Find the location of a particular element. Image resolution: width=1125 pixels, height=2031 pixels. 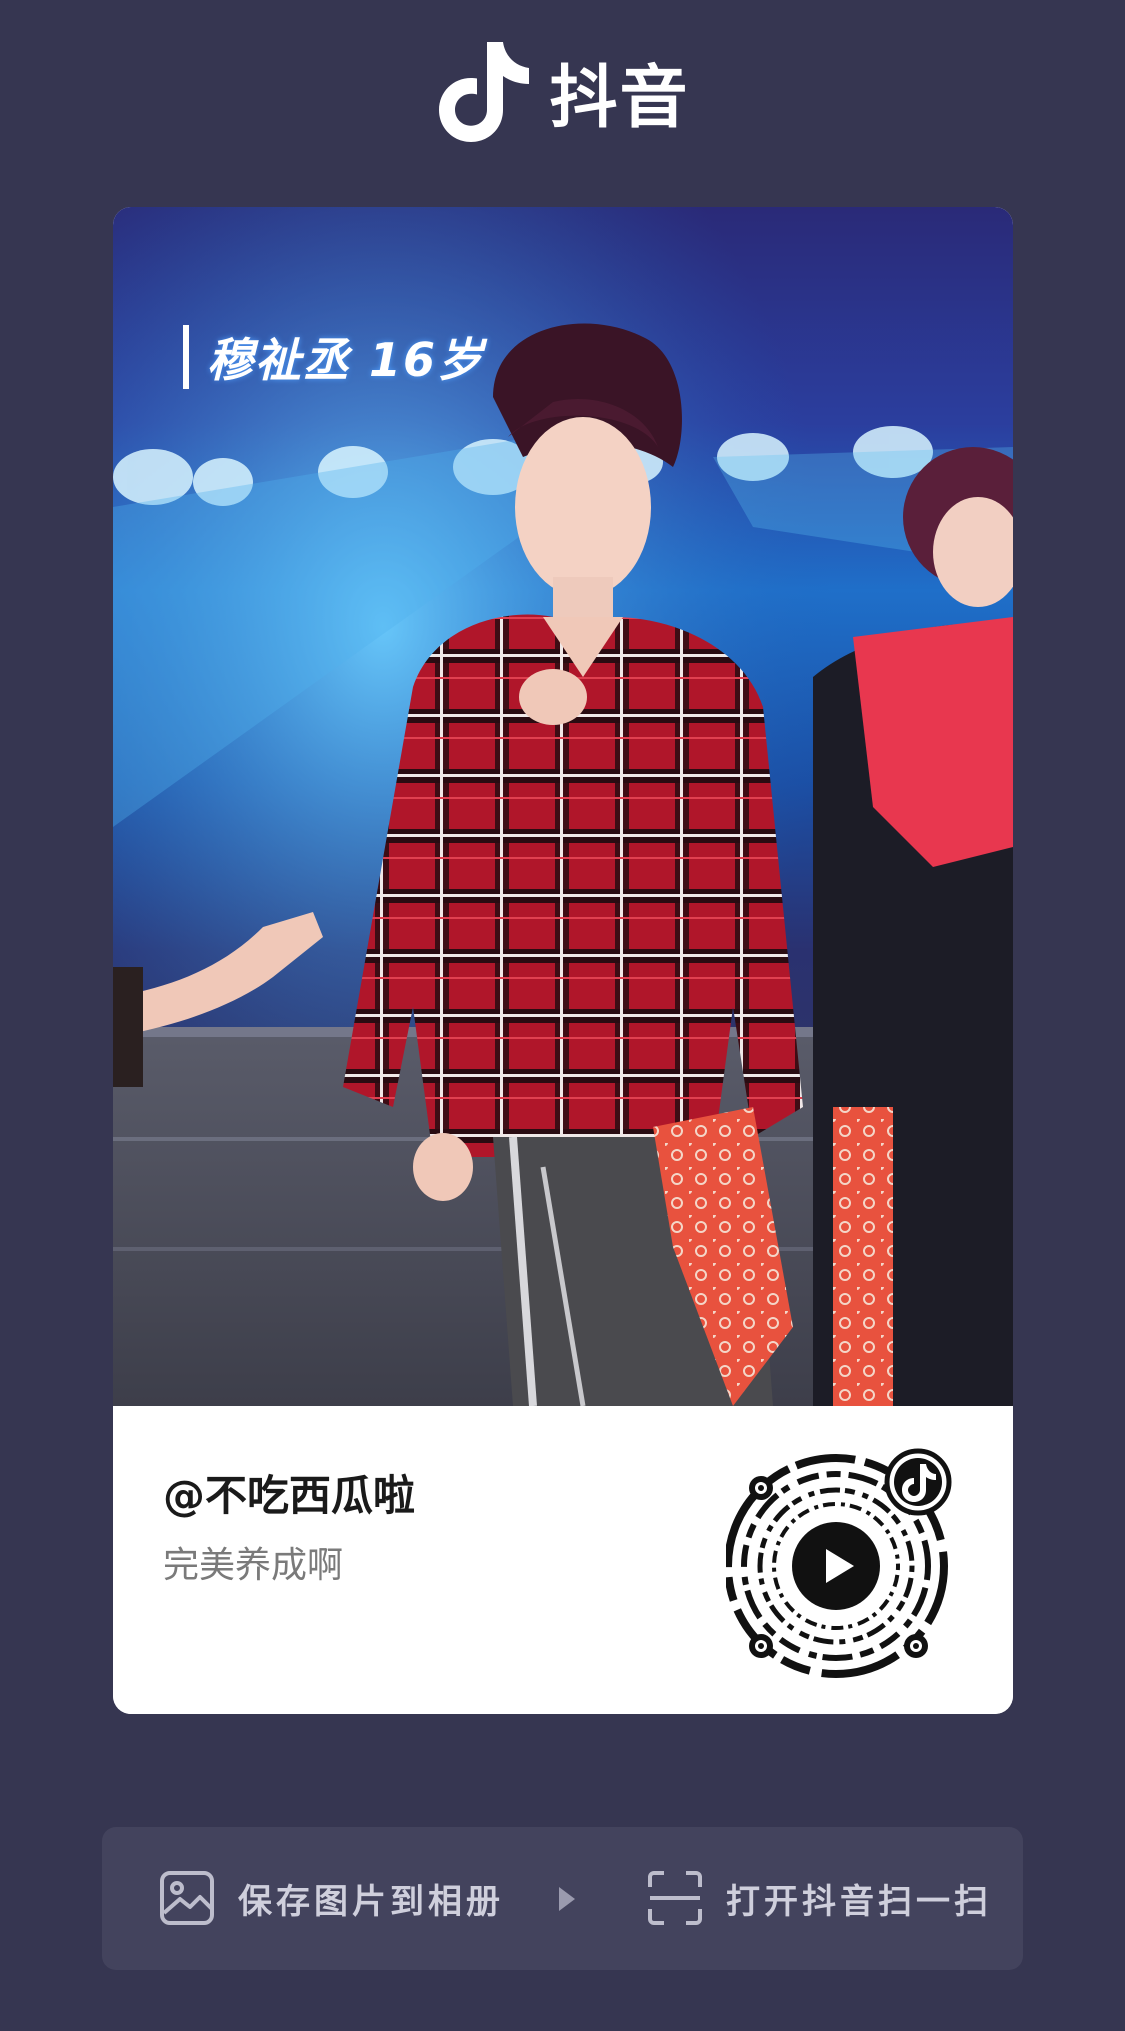

open-douyin-scan-button: 打开抖音扫一扫 is located at coordinates (819, 1898).